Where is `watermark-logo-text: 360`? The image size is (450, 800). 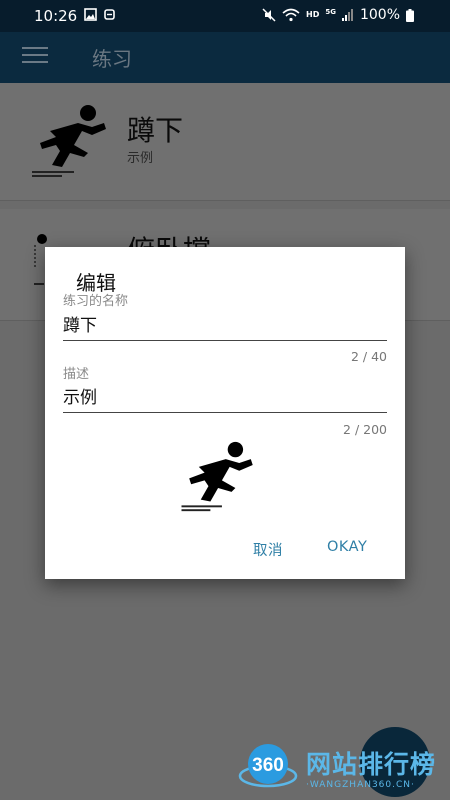
watermark-logo-text: 360 is located at coordinates (268, 765).